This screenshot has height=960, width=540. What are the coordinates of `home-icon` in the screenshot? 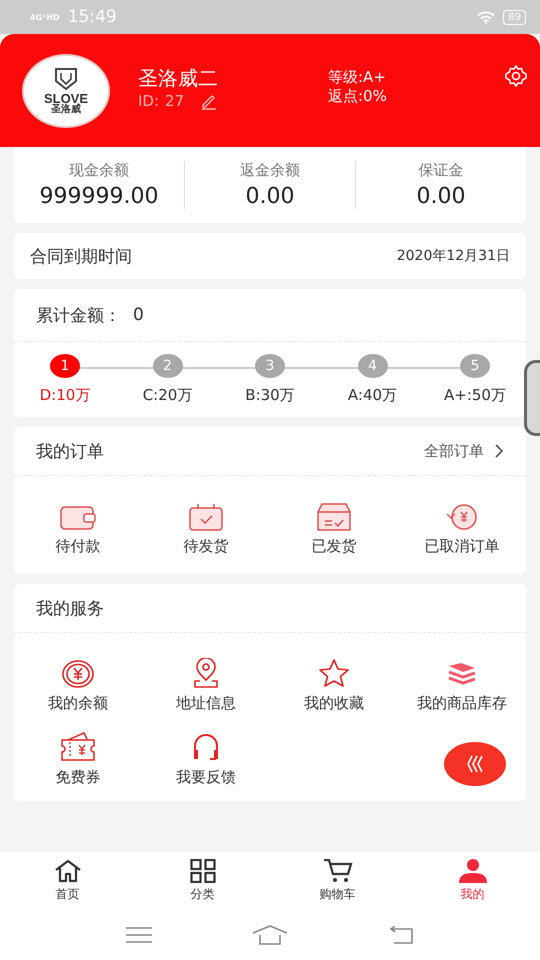 It's located at (68, 871).